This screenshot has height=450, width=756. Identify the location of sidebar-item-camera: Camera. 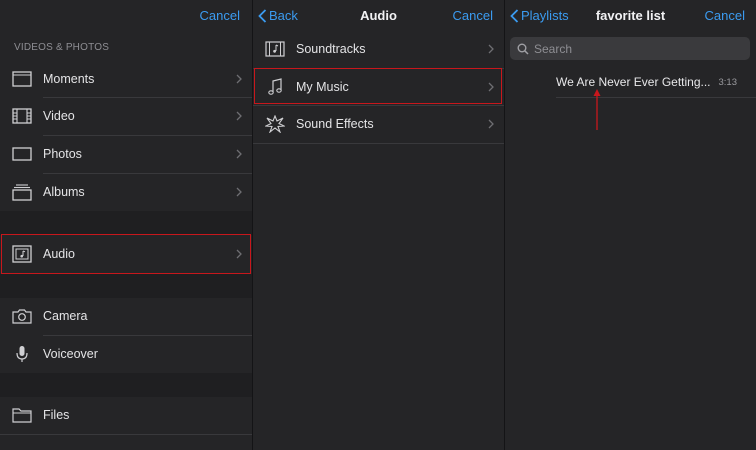
(126, 316).